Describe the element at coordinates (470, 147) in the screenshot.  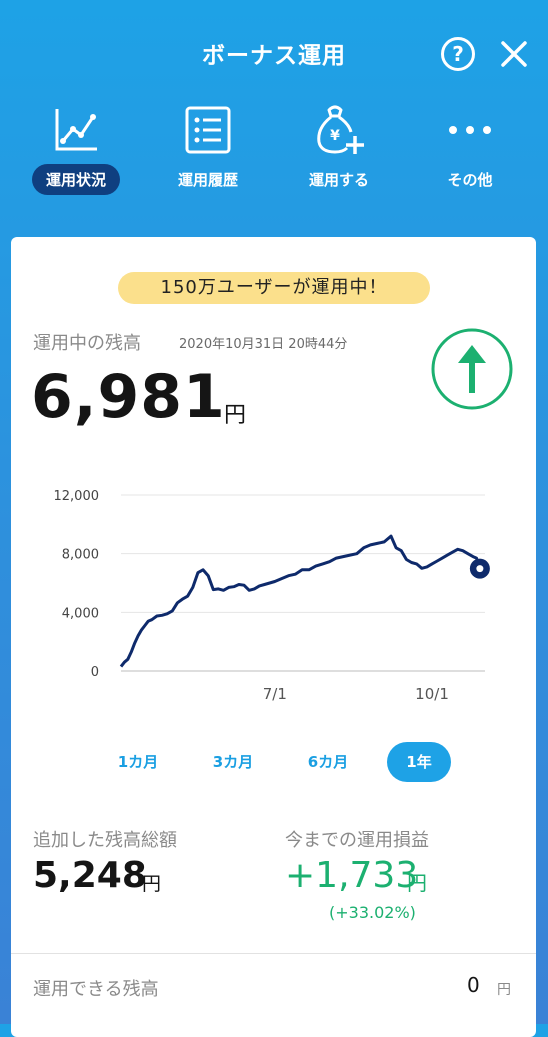
I see `tab-more: その他` at that location.